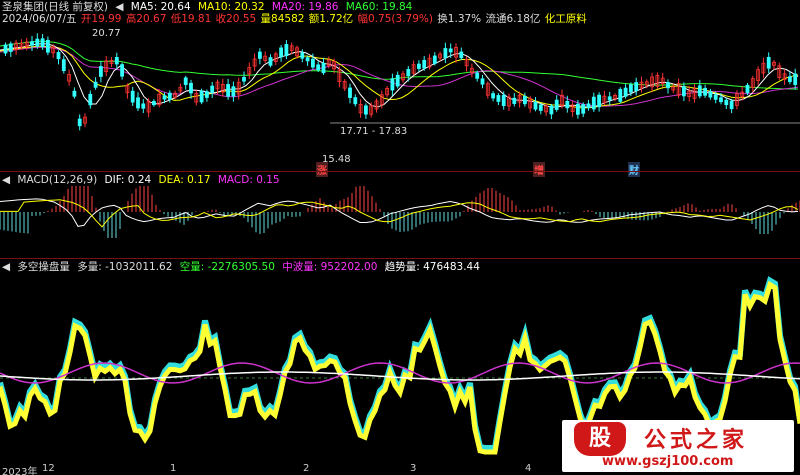  Describe the element at coordinates (668, 461) in the screenshot. I see `watermark-url: www.gszj100.com` at that location.